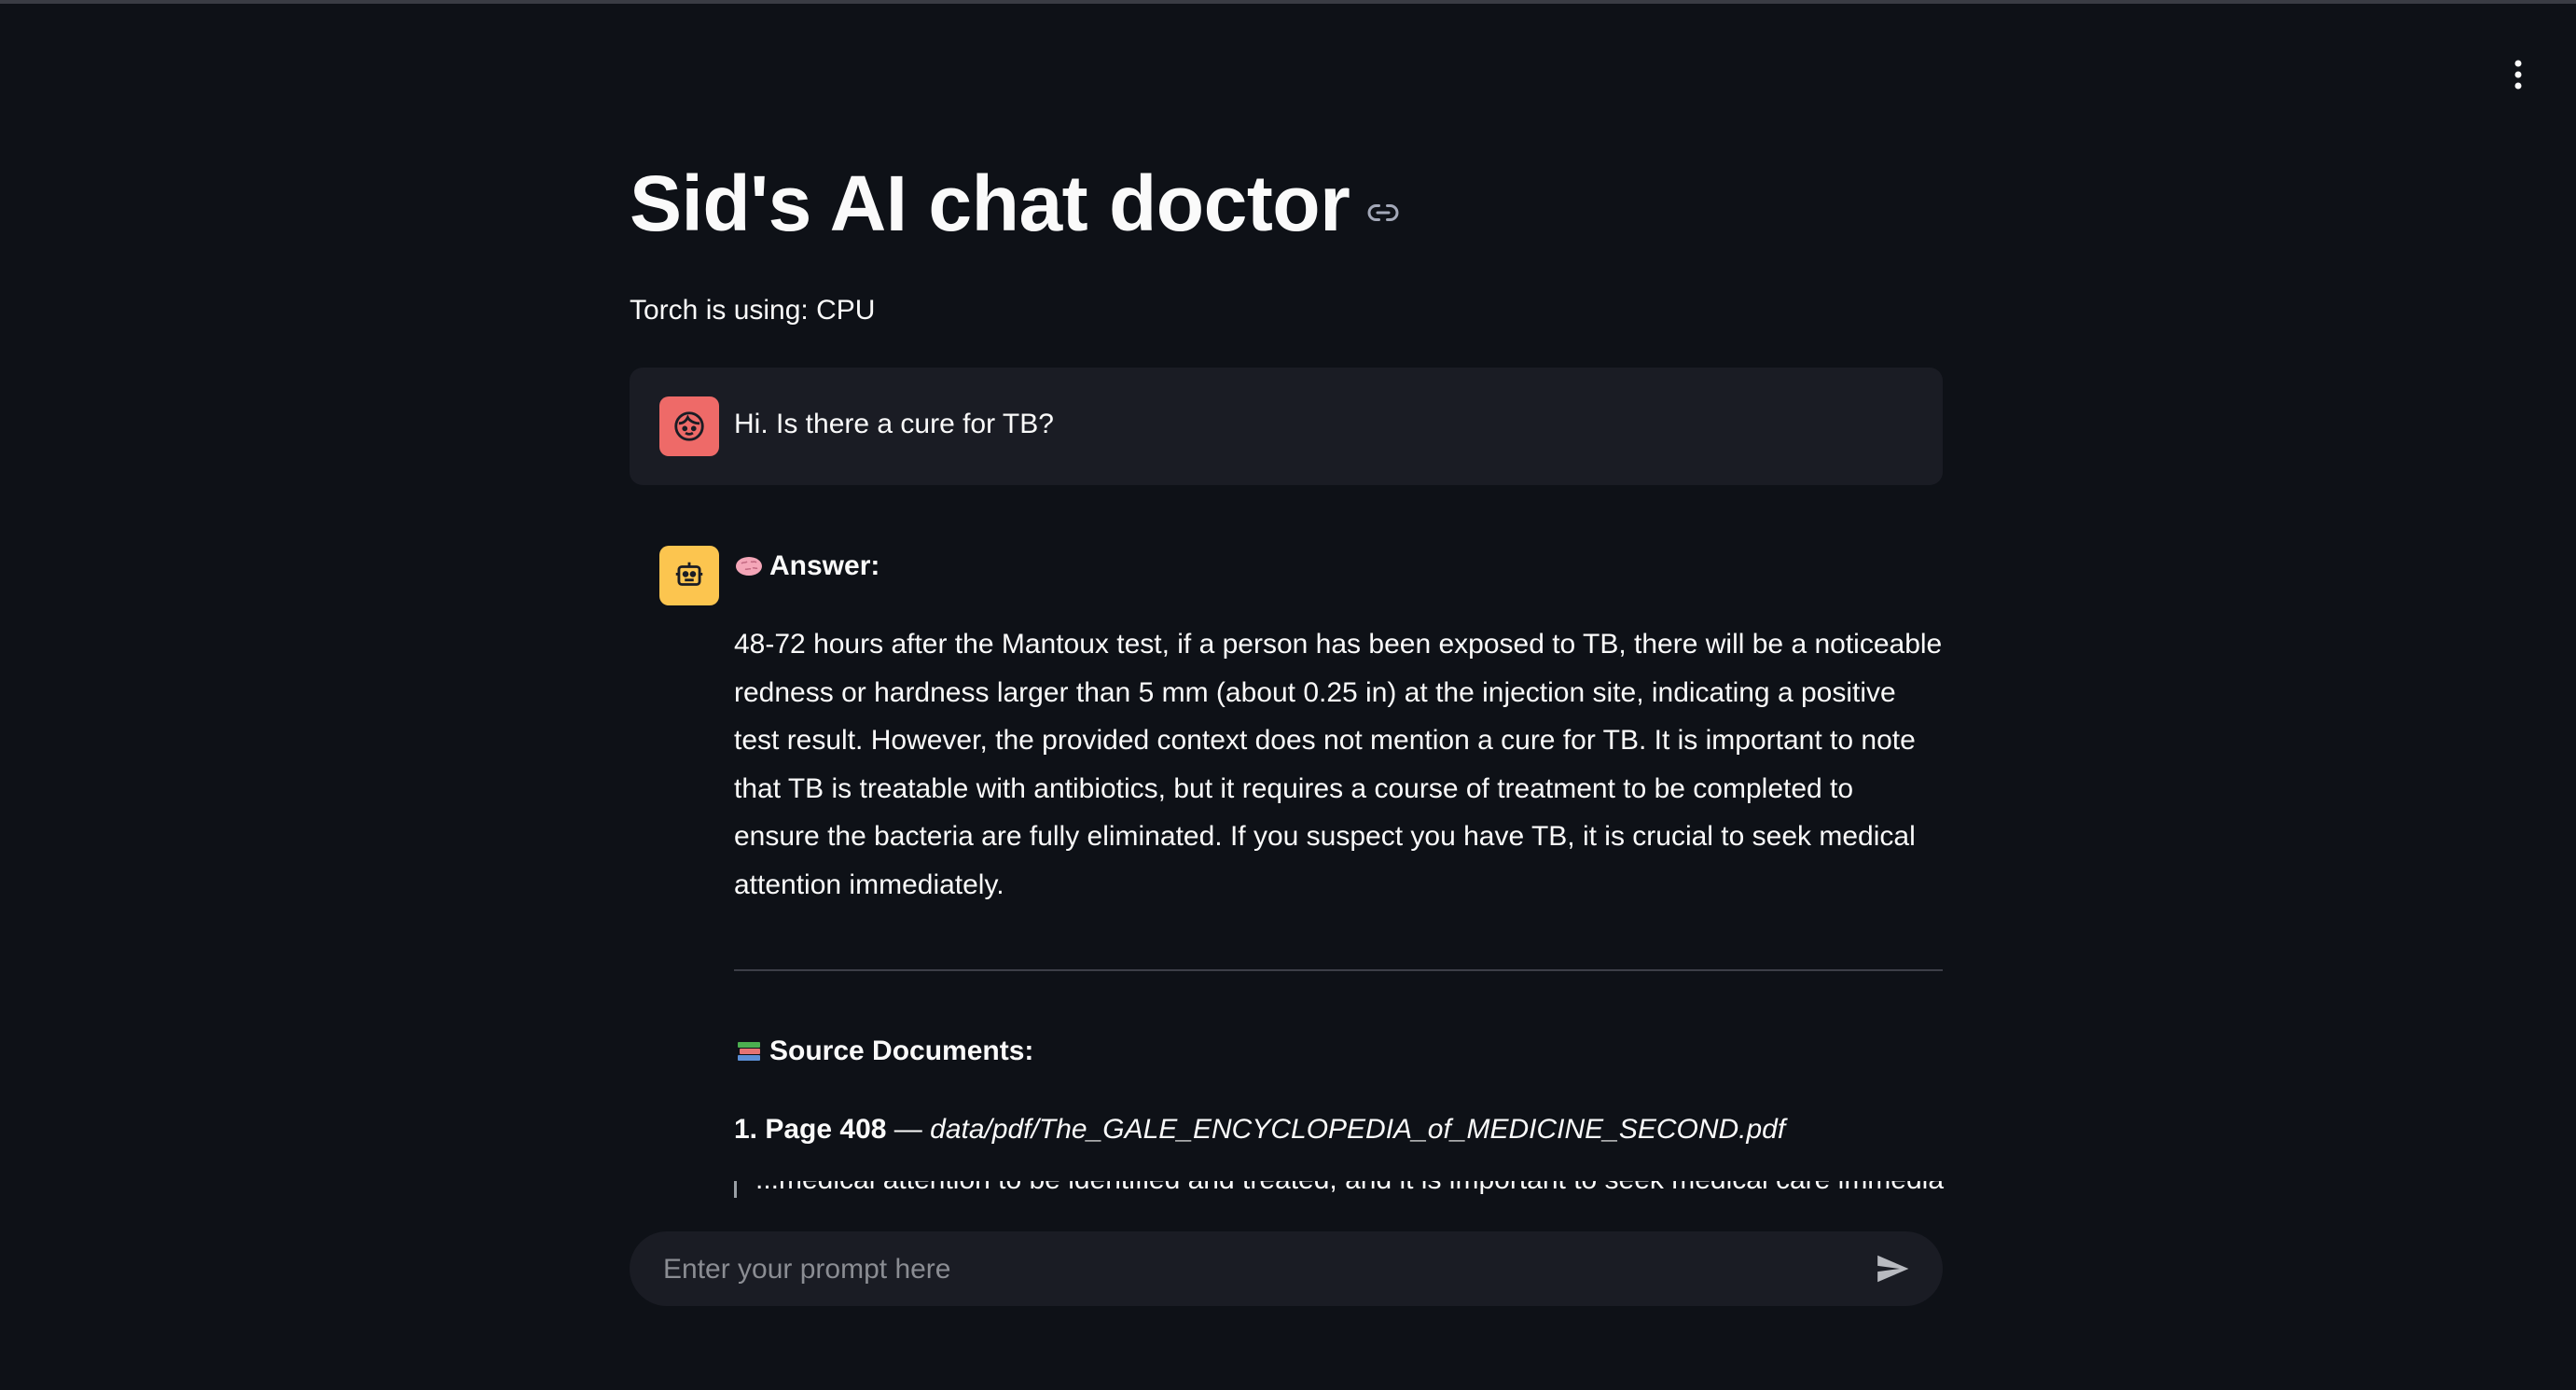 This screenshot has width=2576, height=1390. I want to click on section-divider, so click(1338, 970).